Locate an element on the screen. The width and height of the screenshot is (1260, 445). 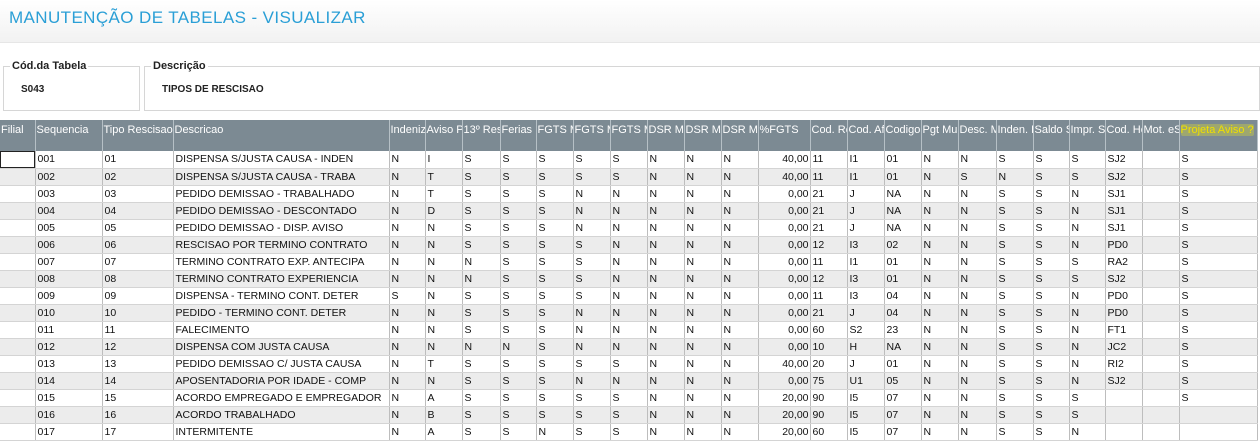
table-cell: 001 is located at coordinates (69, 160).